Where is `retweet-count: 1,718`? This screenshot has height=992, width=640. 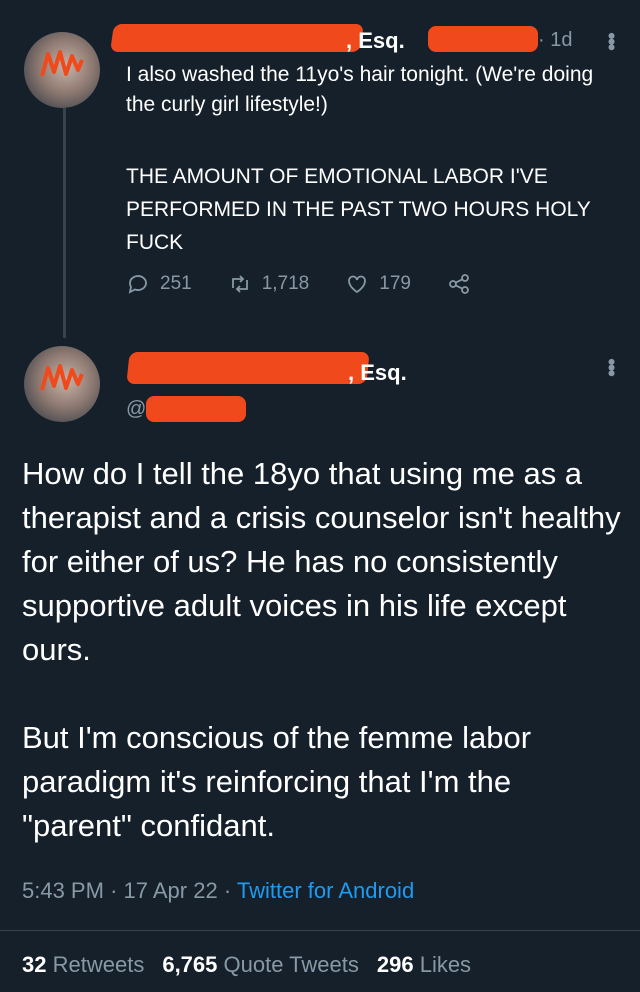
retweet-count: 1,718 is located at coordinates (285, 283).